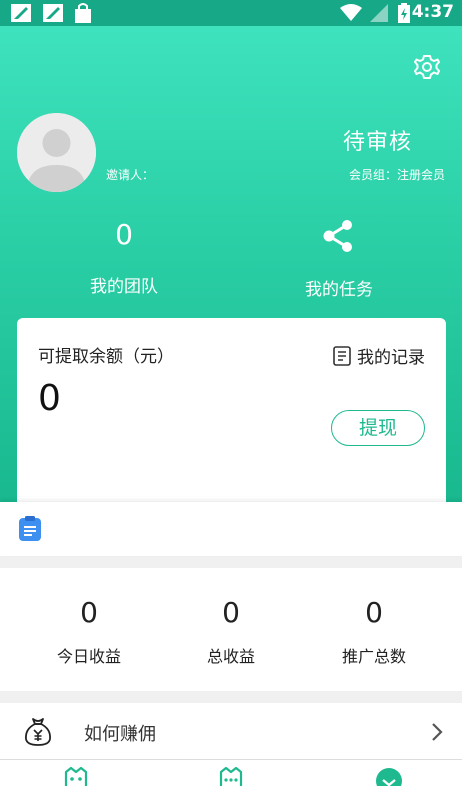 This screenshot has width=462, height=786. I want to click on balance-value: 0, so click(49, 398).